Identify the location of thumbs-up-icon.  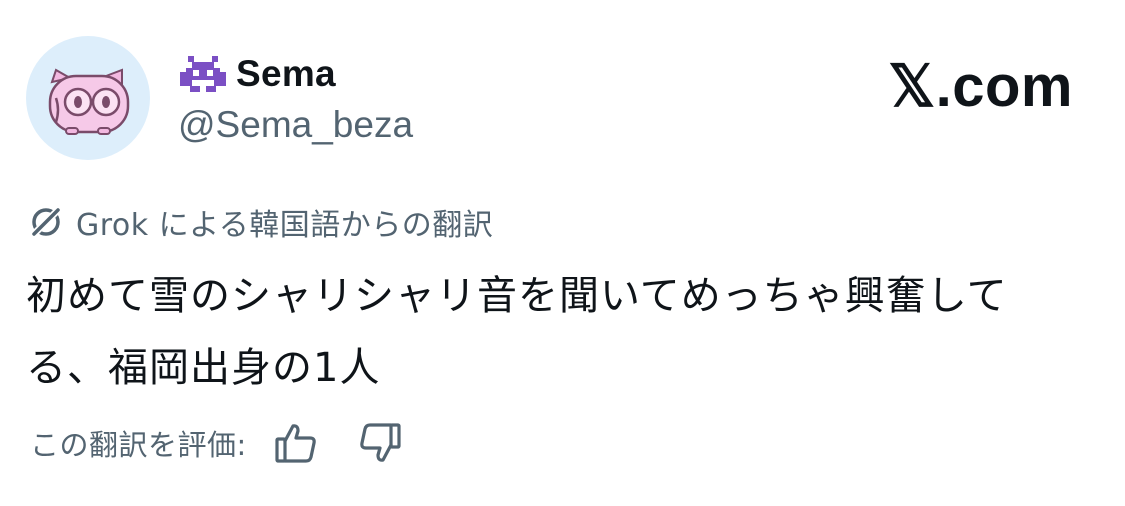
(296, 443).